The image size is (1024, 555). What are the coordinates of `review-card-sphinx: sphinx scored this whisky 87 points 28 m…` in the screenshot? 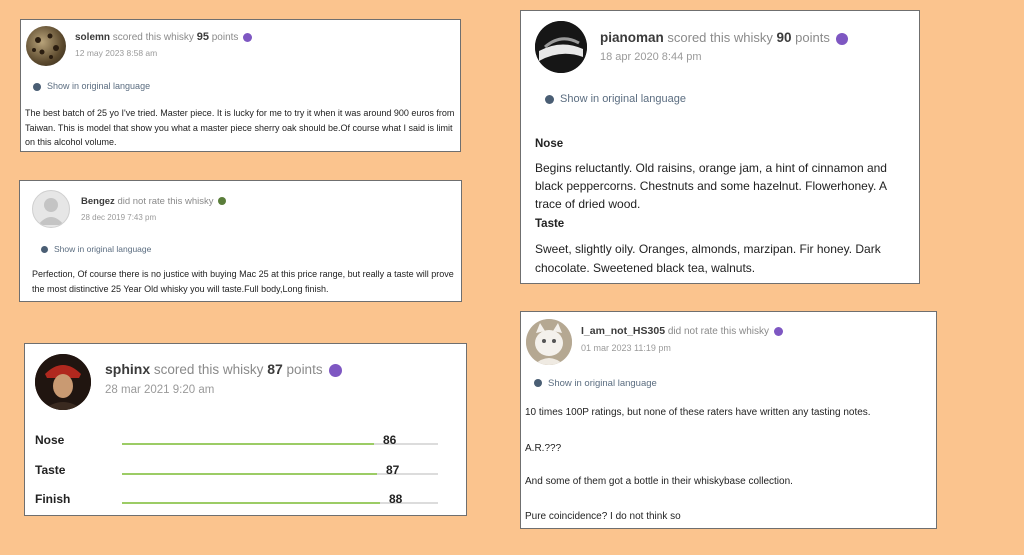 It's located at (245, 429).